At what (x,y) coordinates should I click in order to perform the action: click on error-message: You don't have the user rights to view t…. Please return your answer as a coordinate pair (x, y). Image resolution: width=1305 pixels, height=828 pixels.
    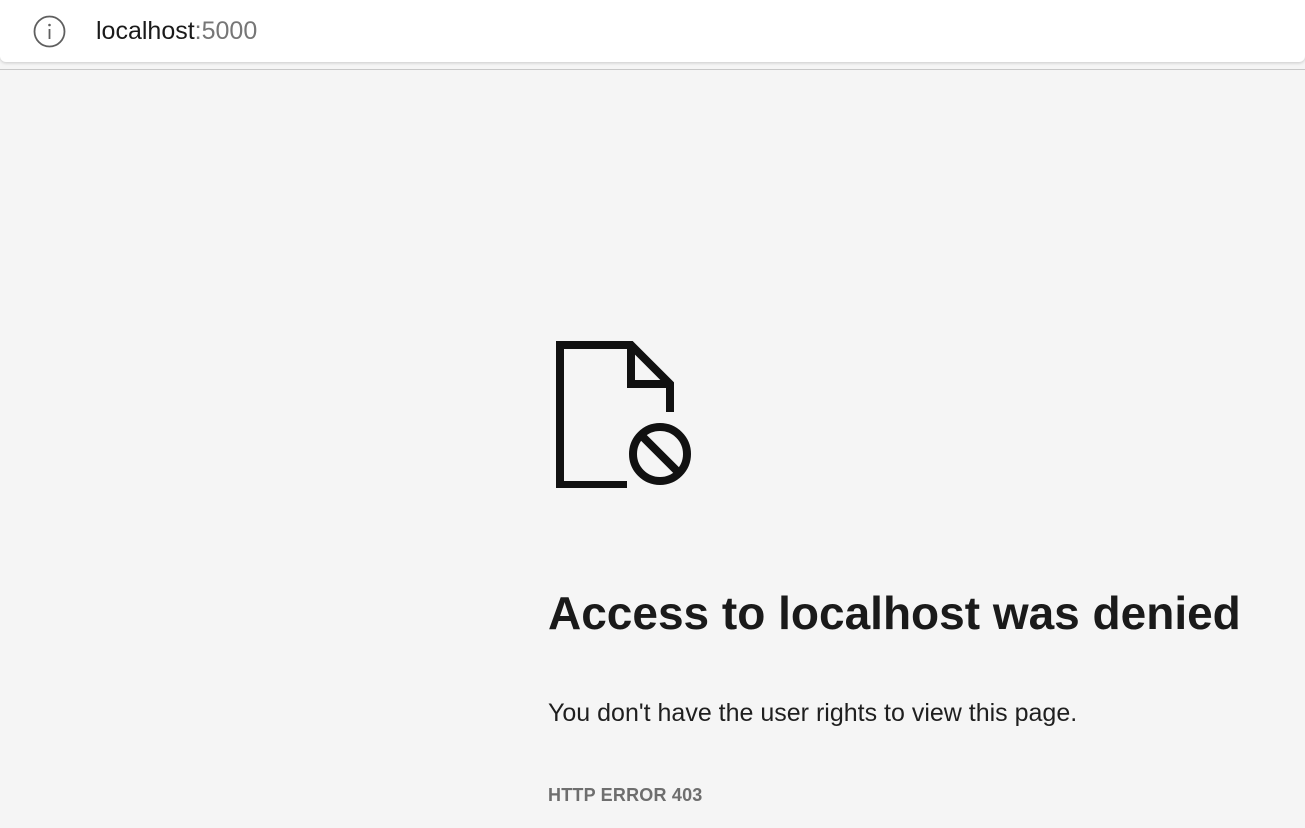
    Looking at the image, I should click on (813, 713).